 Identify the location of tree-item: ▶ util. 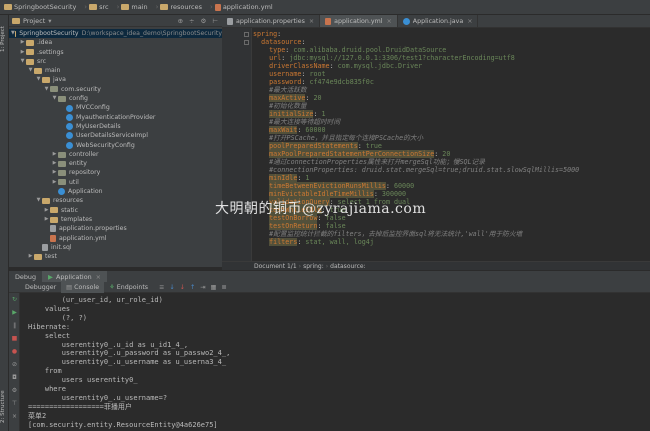
(115, 182).